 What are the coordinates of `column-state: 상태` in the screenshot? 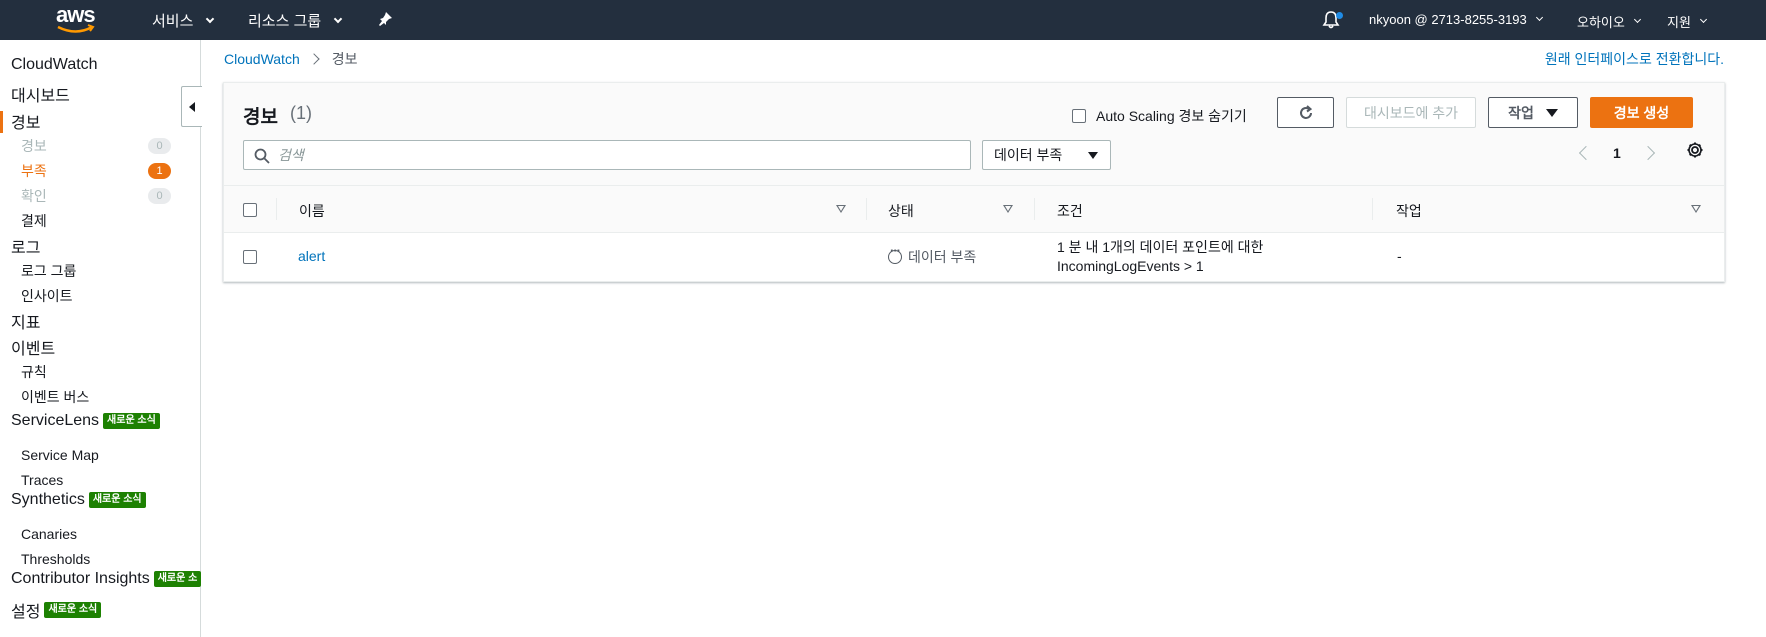 It's located at (901, 211).